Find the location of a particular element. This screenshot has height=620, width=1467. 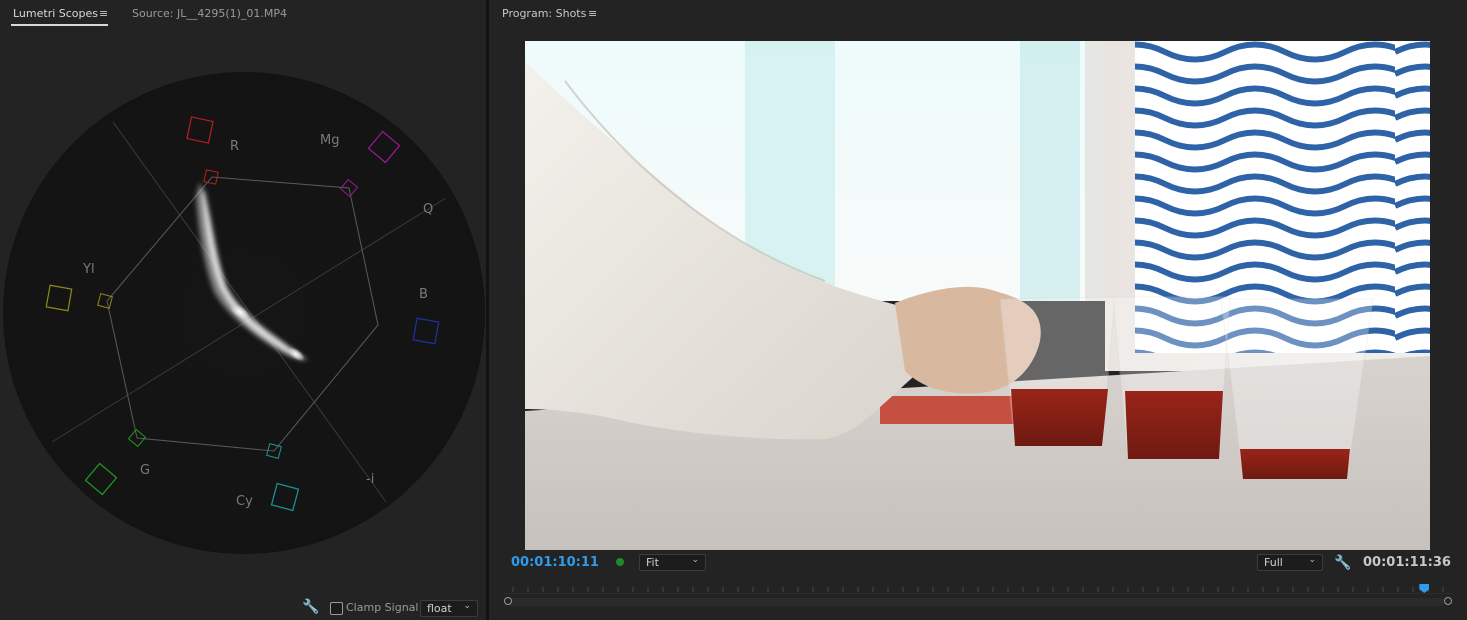

green-target is located at coordinates (101, 479).